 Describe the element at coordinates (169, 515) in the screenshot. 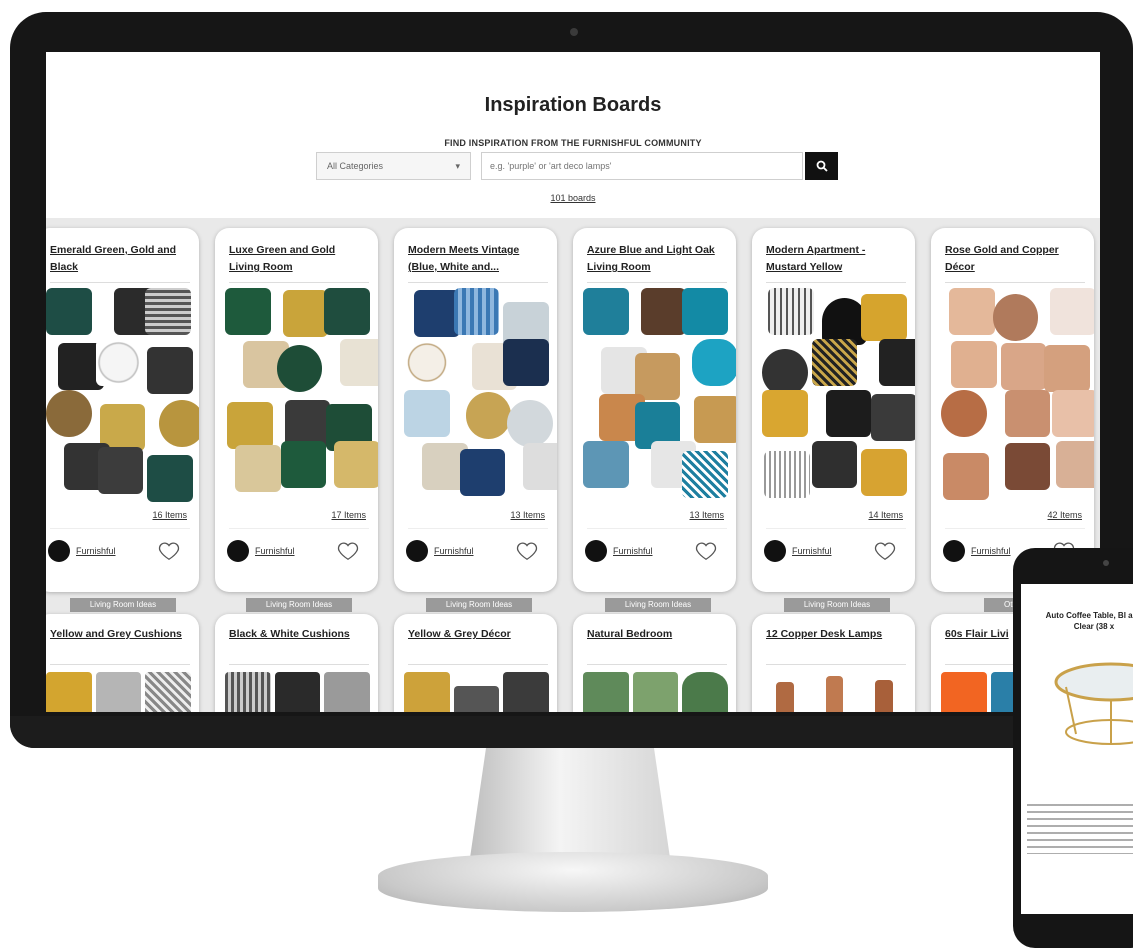

I see `items-count-link: 16 Items` at that location.